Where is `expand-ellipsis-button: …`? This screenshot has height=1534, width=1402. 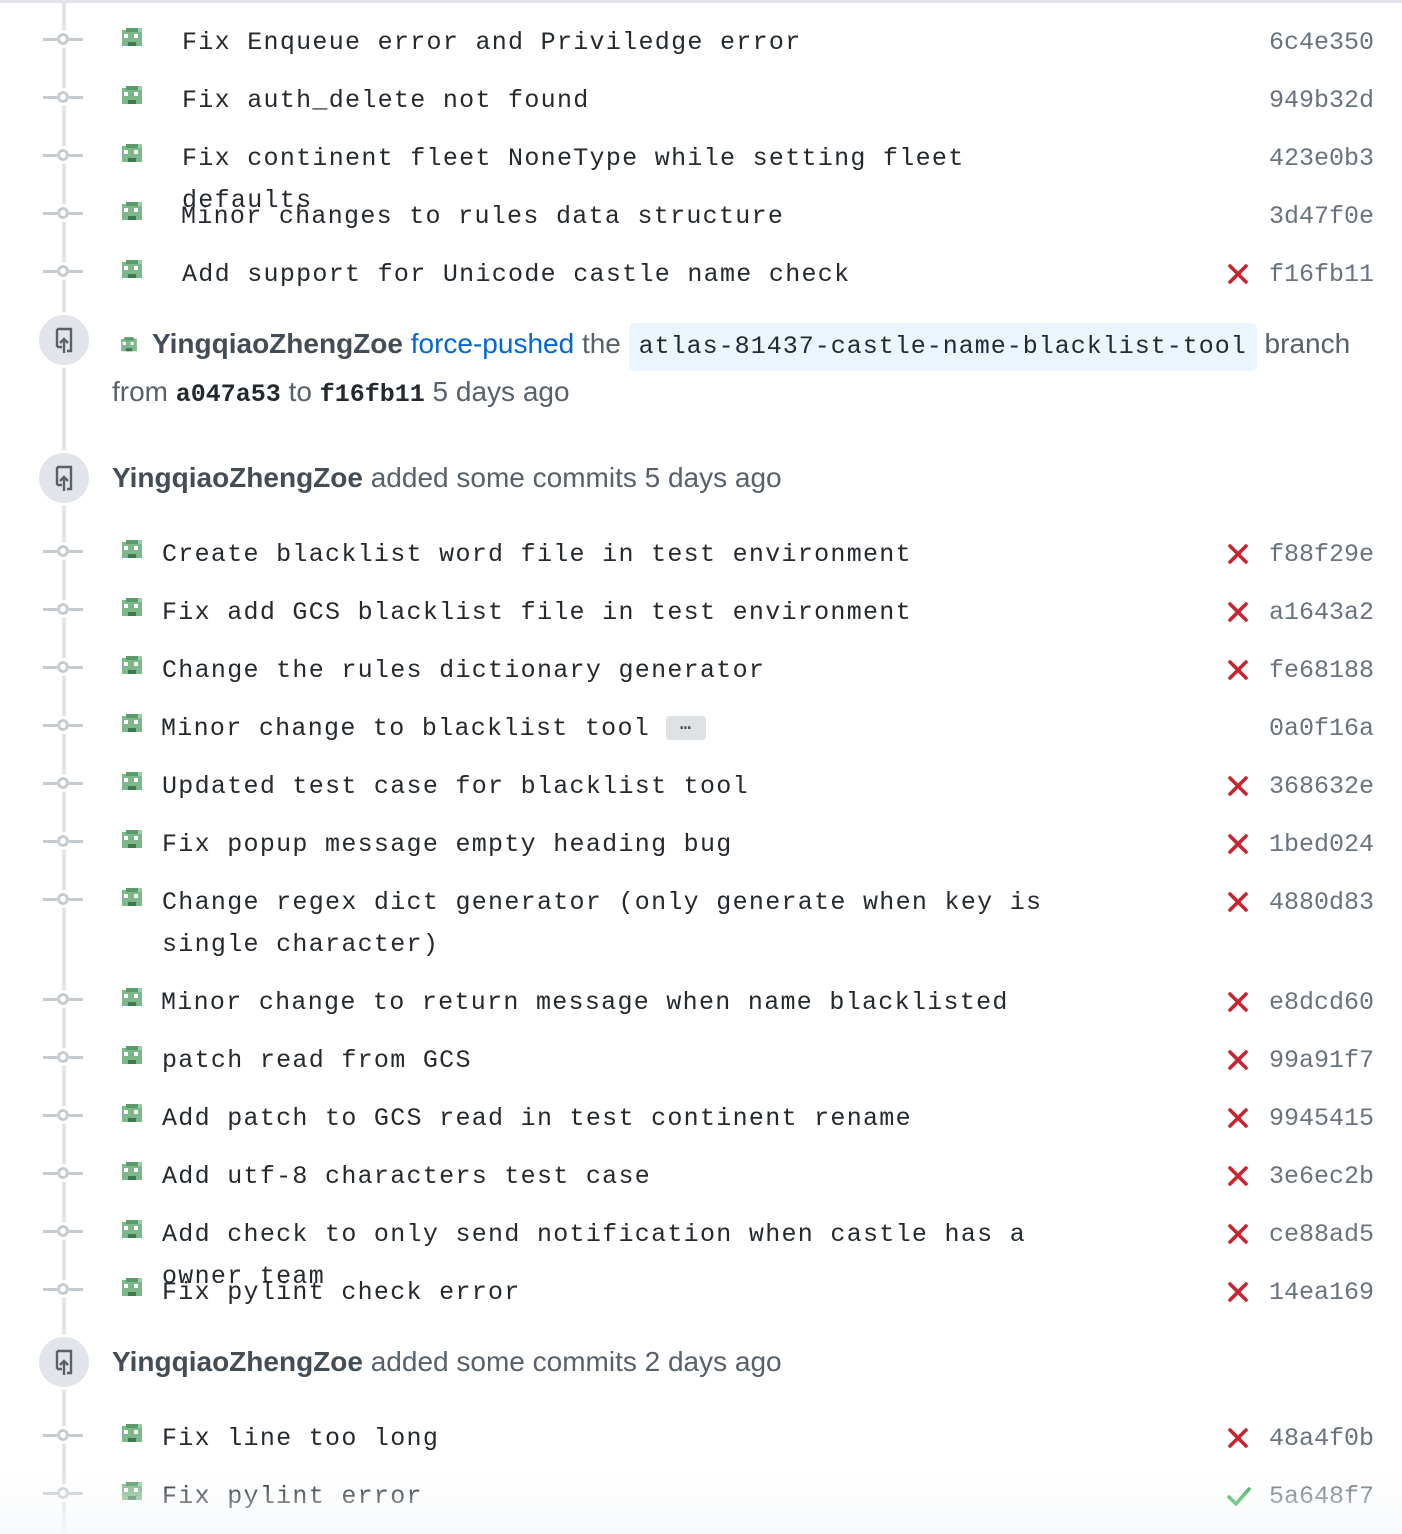 expand-ellipsis-button: … is located at coordinates (686, 728).